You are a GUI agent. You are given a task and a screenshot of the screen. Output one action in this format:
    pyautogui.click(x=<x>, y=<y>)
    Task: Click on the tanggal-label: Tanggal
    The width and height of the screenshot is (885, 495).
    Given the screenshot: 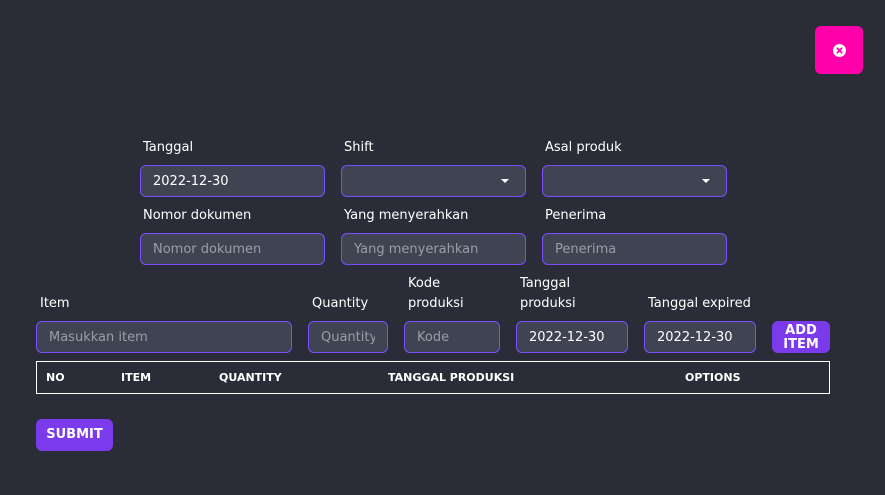 What is the action you would take?
    pyautogui.click(x=168, y=147)
    